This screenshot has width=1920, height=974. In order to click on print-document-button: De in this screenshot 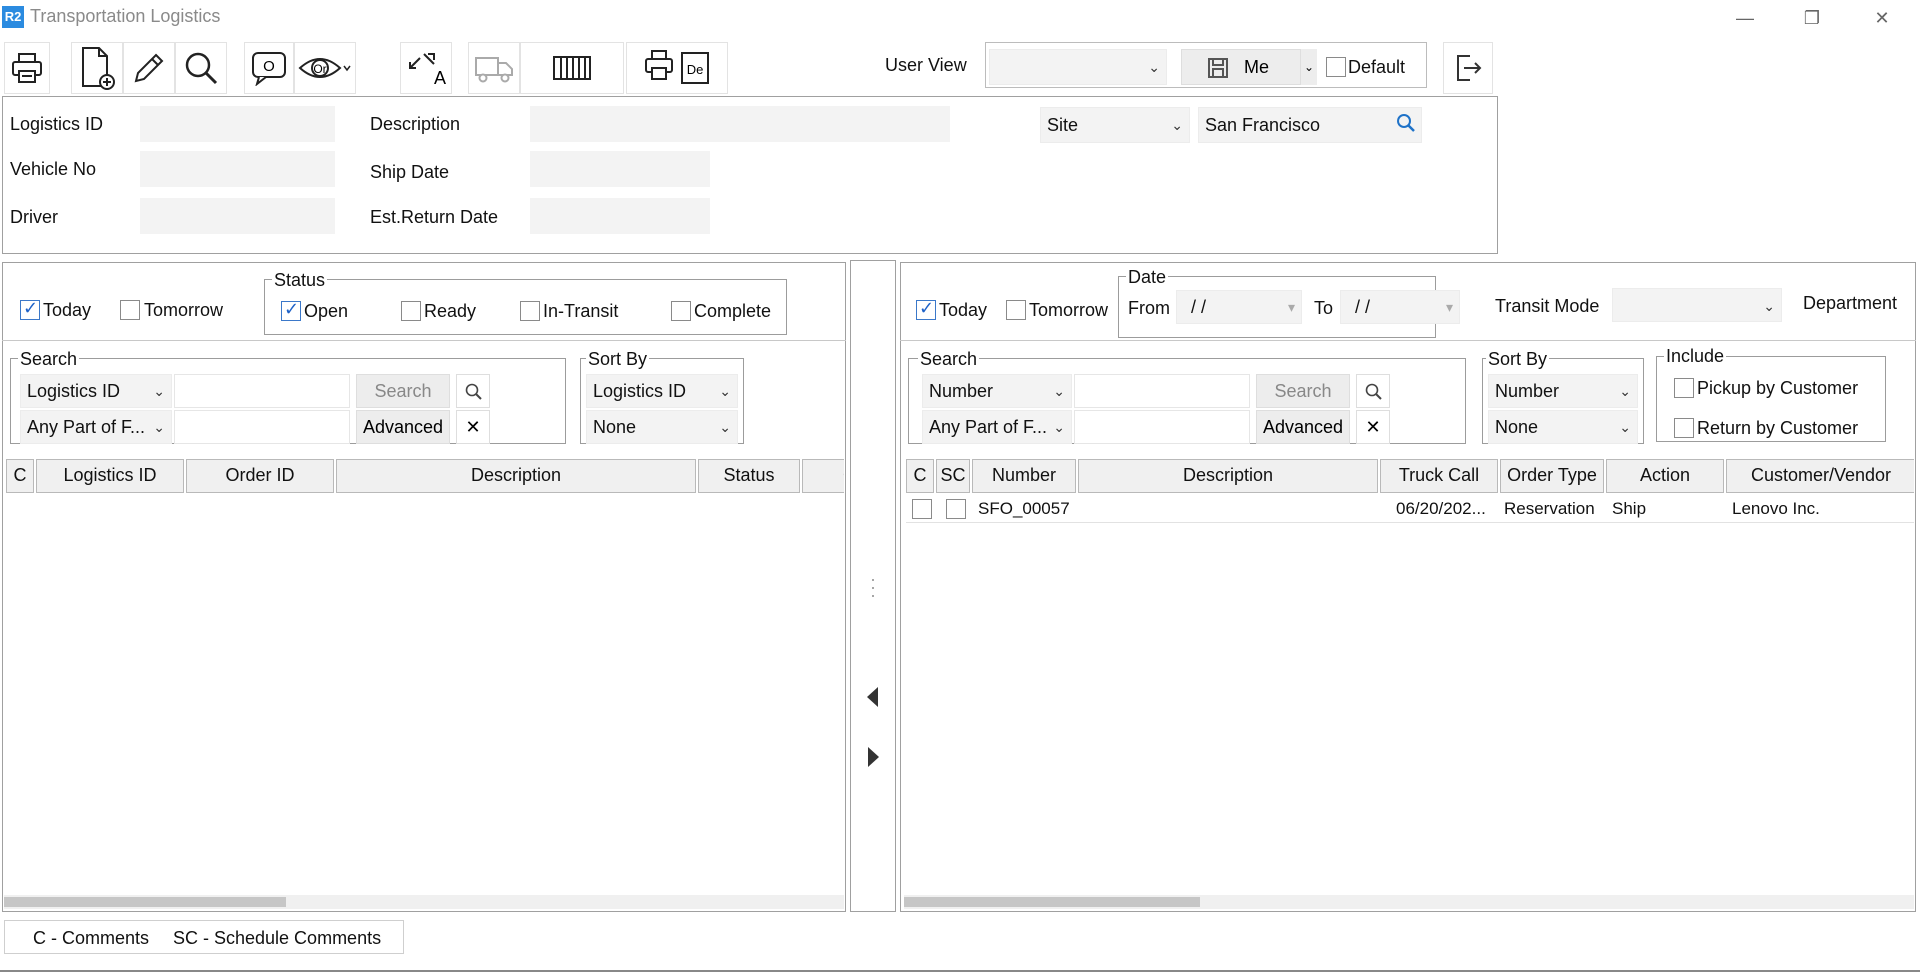, I will do `click(677, 68)`.